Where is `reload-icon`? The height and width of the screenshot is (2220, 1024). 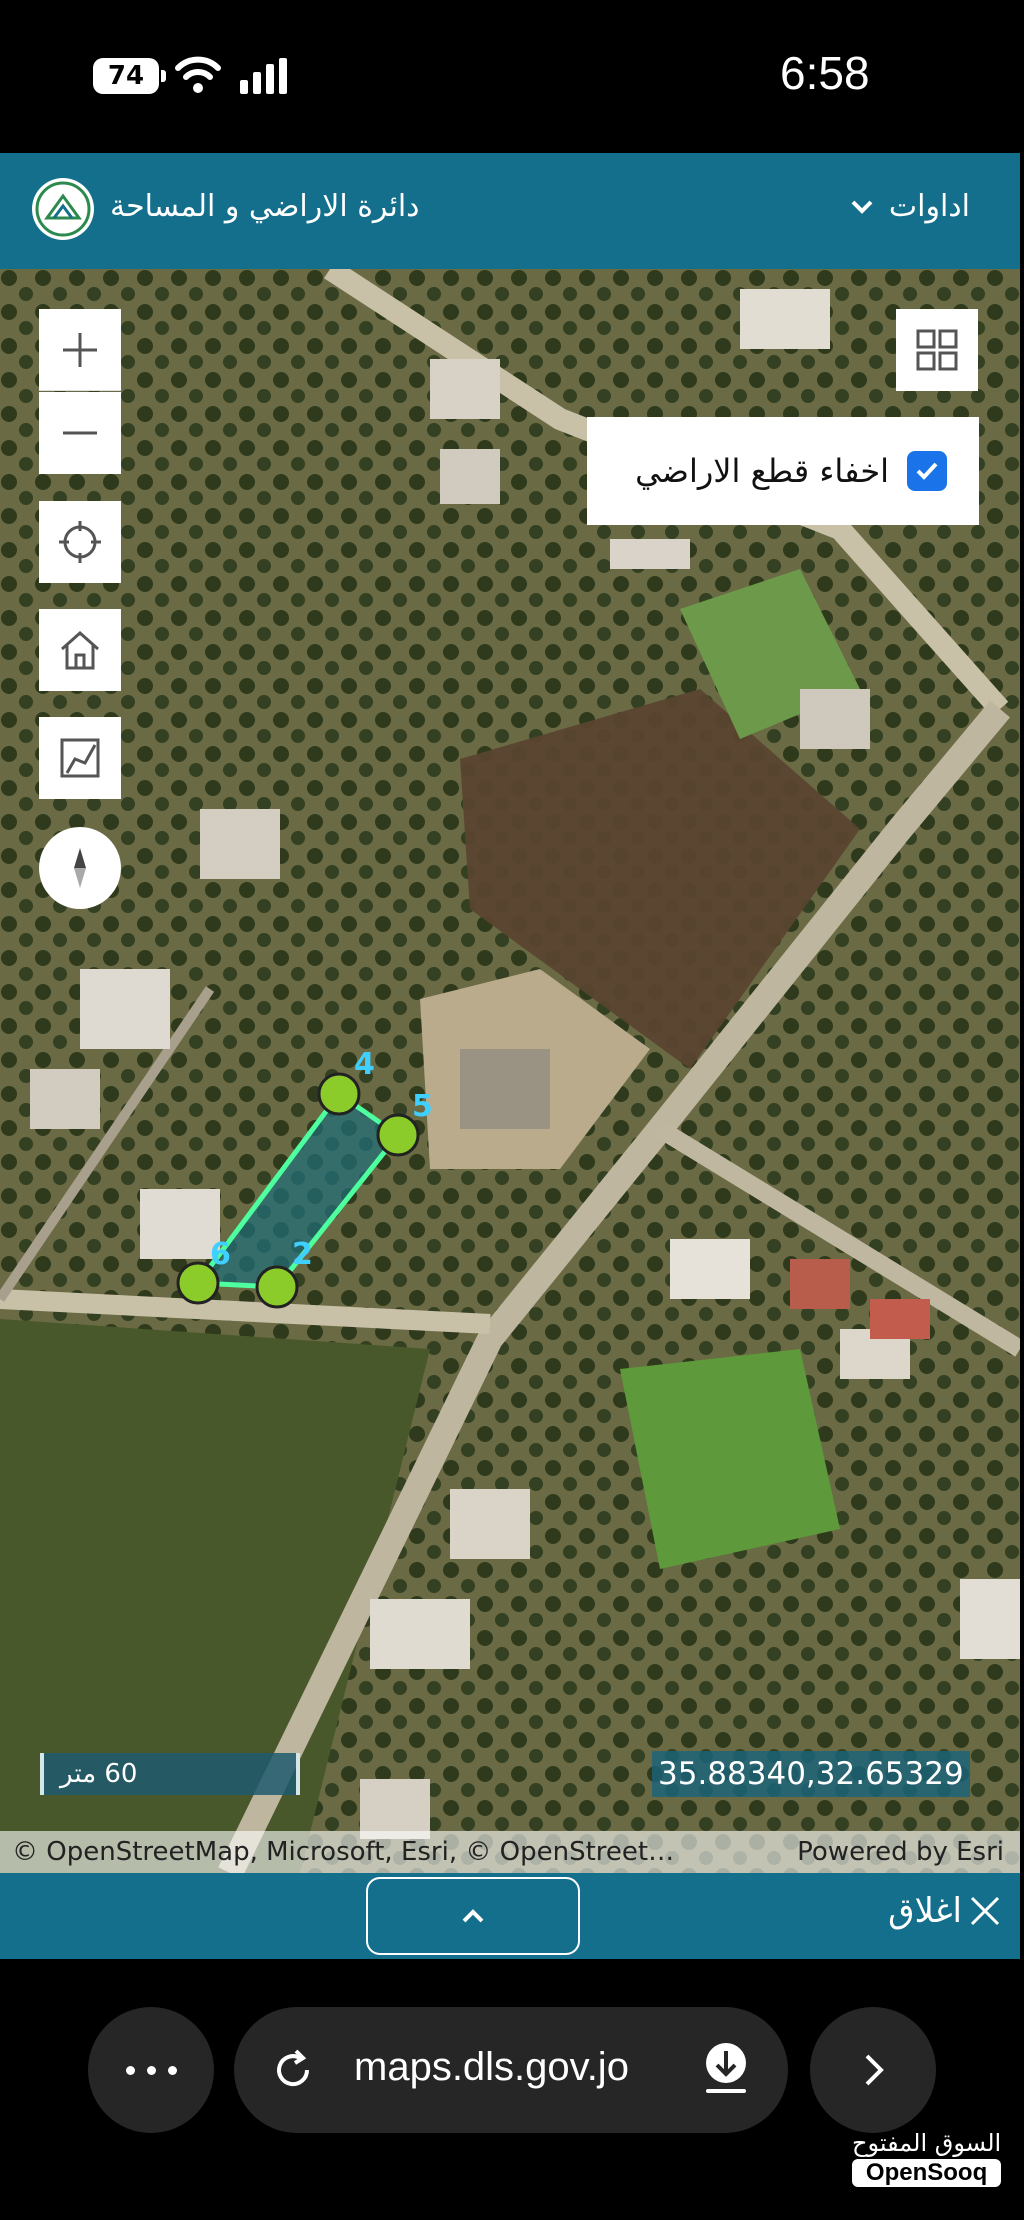 reload-icon is located at coordinates (293, 2070).